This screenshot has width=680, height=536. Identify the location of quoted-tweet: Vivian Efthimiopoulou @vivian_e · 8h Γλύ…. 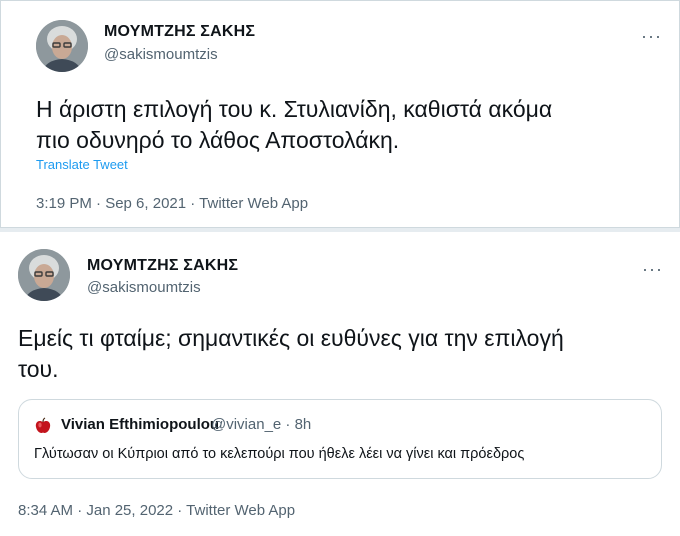
(340, 439).